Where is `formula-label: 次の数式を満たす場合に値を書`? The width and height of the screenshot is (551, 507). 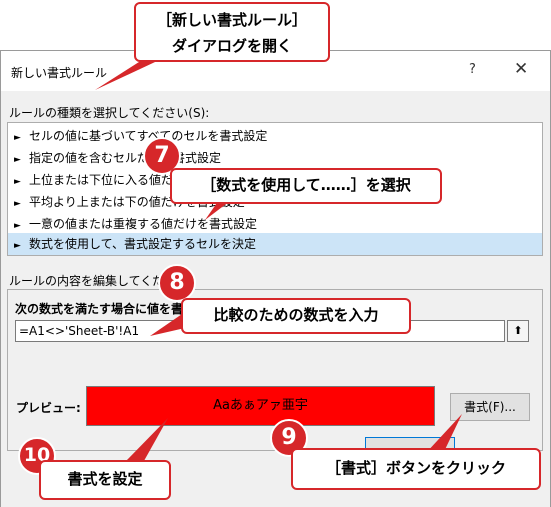
formula-label: 次の数式を満たす場合に値を書 is located at coordinates (99, 309).